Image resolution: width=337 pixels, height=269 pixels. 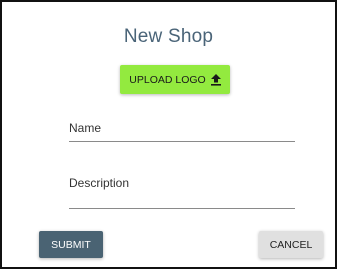 What do you see at coordinates (182, 133) in the screenshot?
I see `name-field: Name` at bounding box center [182, 133].